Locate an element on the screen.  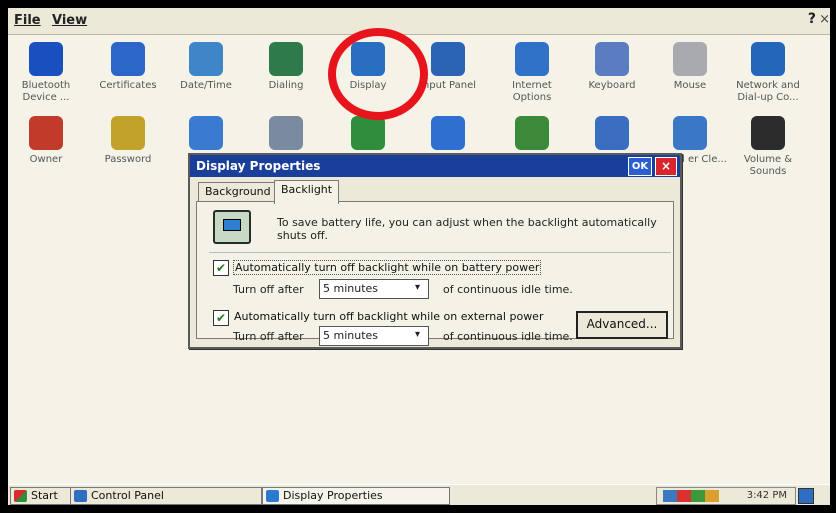
control-panel-item-label: Date/Time is located at coordinates (206, 85).